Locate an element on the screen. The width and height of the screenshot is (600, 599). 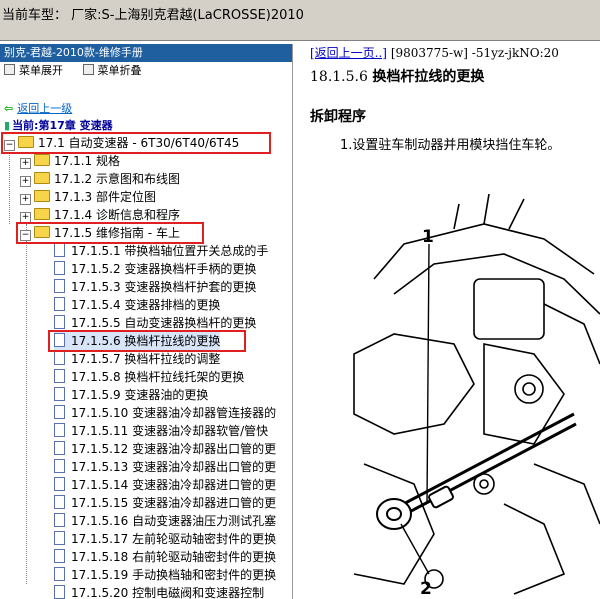
tree-leaf: 17.1.5.4 变速器排档的更换 is located at coordinates (137, 305).